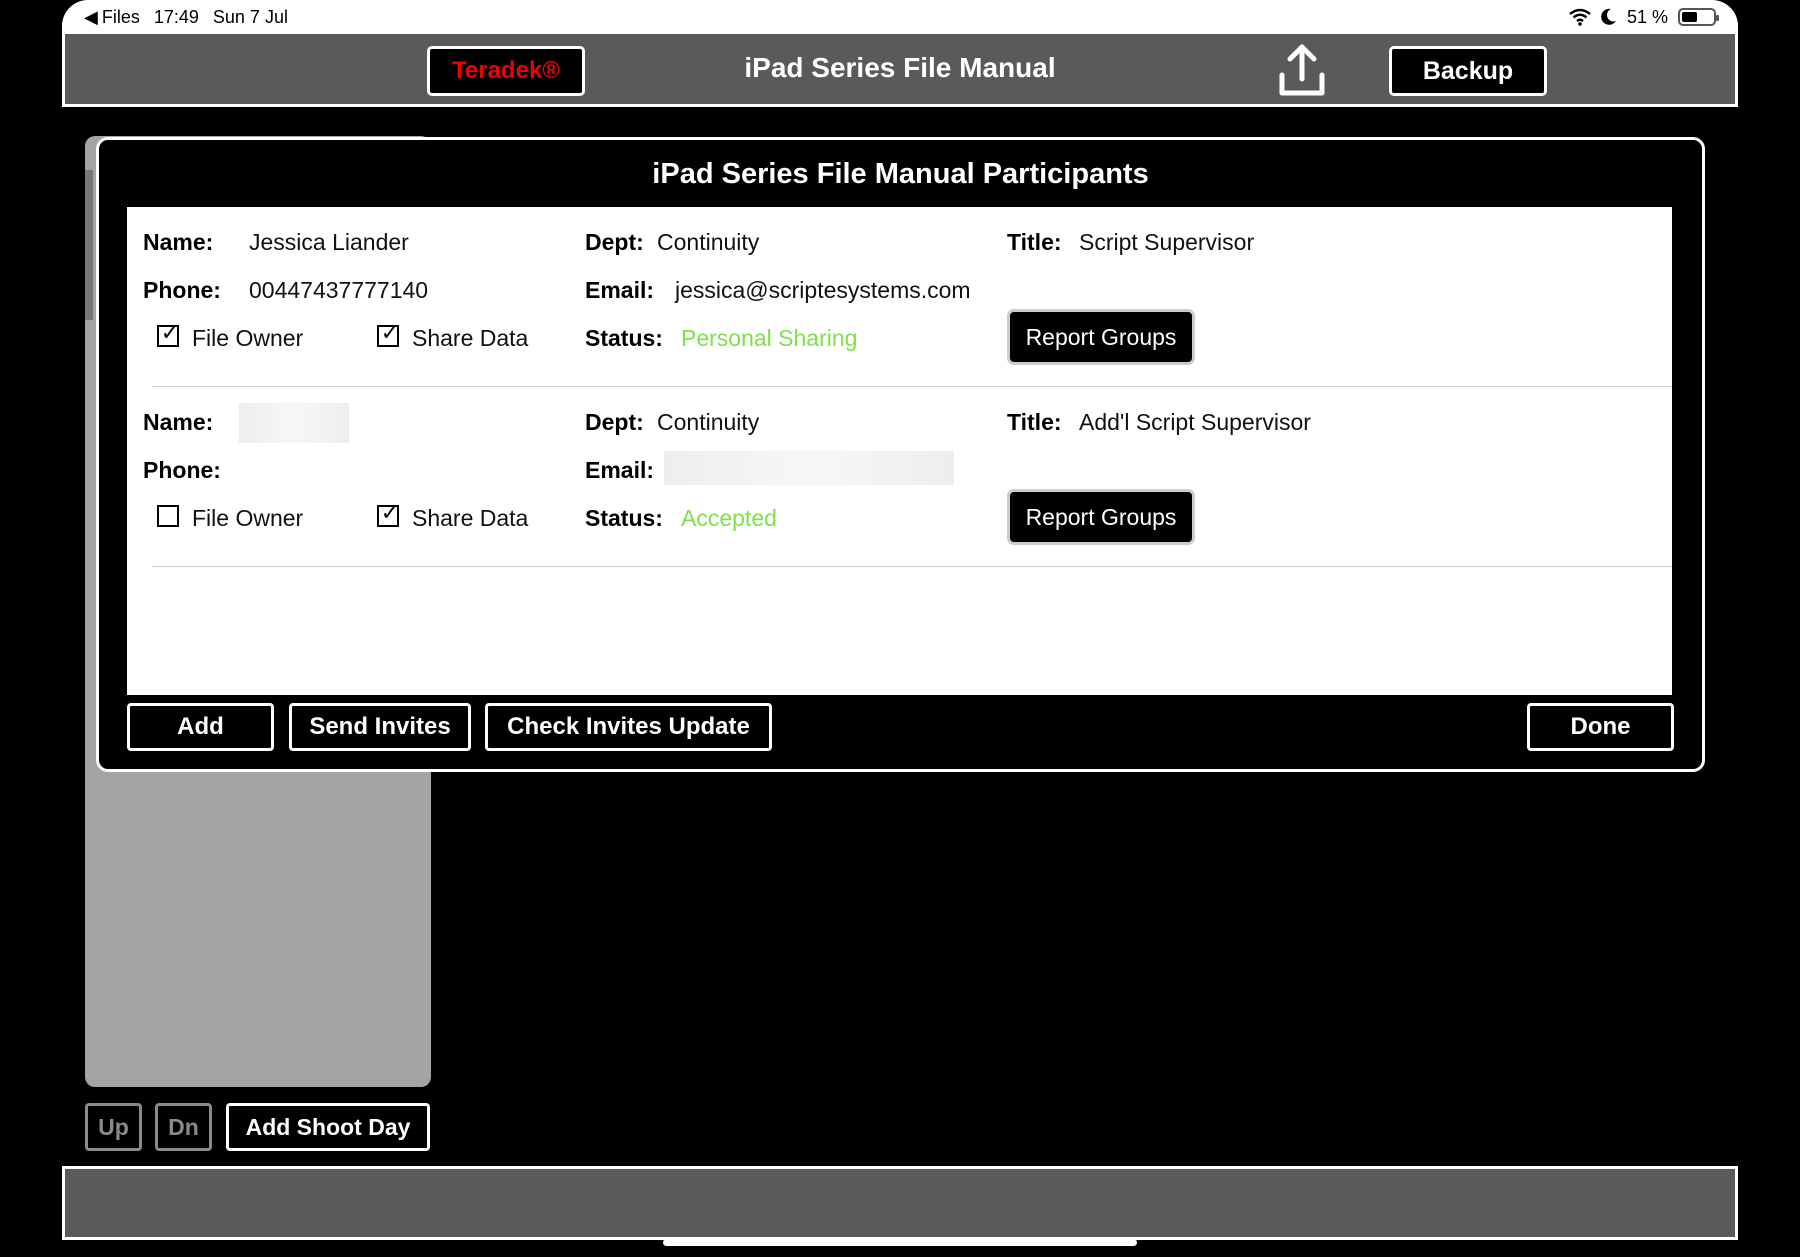 This screenshot has height=1257, width=1800. I want to click on done-button: Done, so click(1600, 727).